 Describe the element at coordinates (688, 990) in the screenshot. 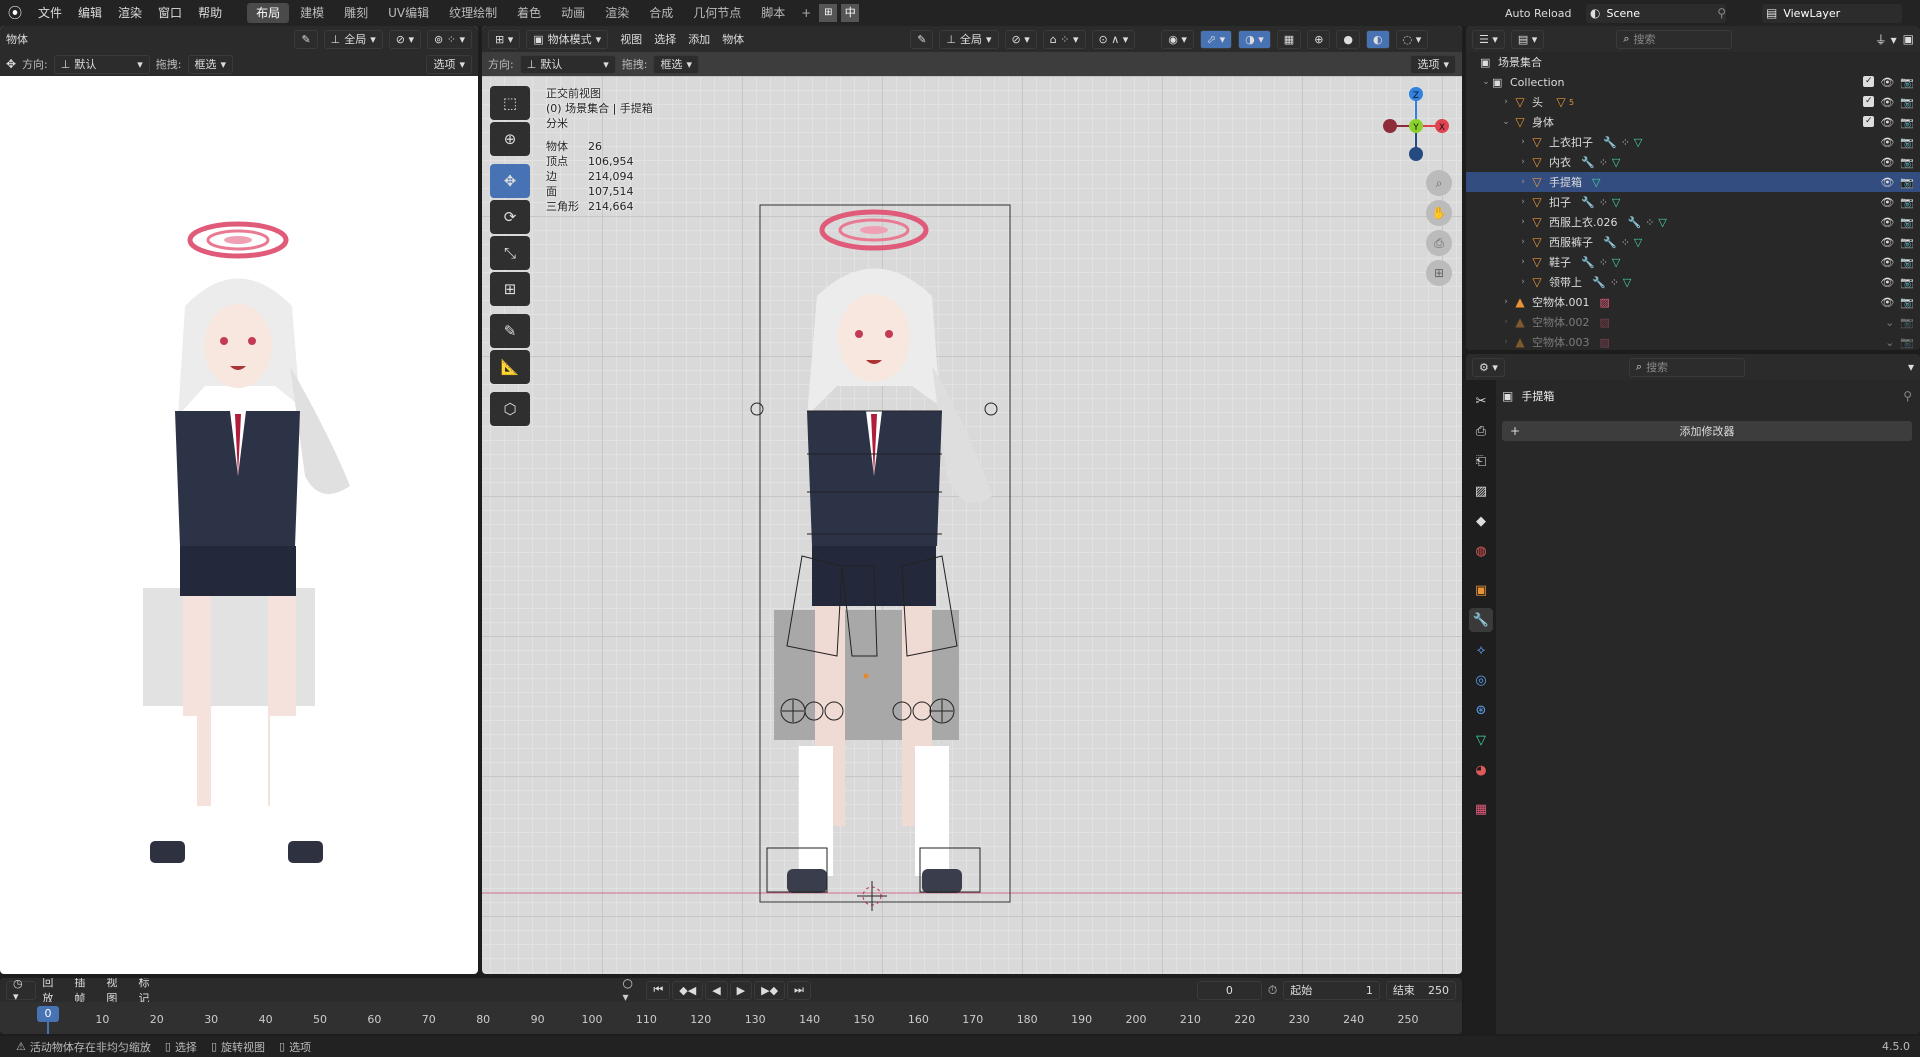

I see `prev-key-icon: ◆◀` at that location.